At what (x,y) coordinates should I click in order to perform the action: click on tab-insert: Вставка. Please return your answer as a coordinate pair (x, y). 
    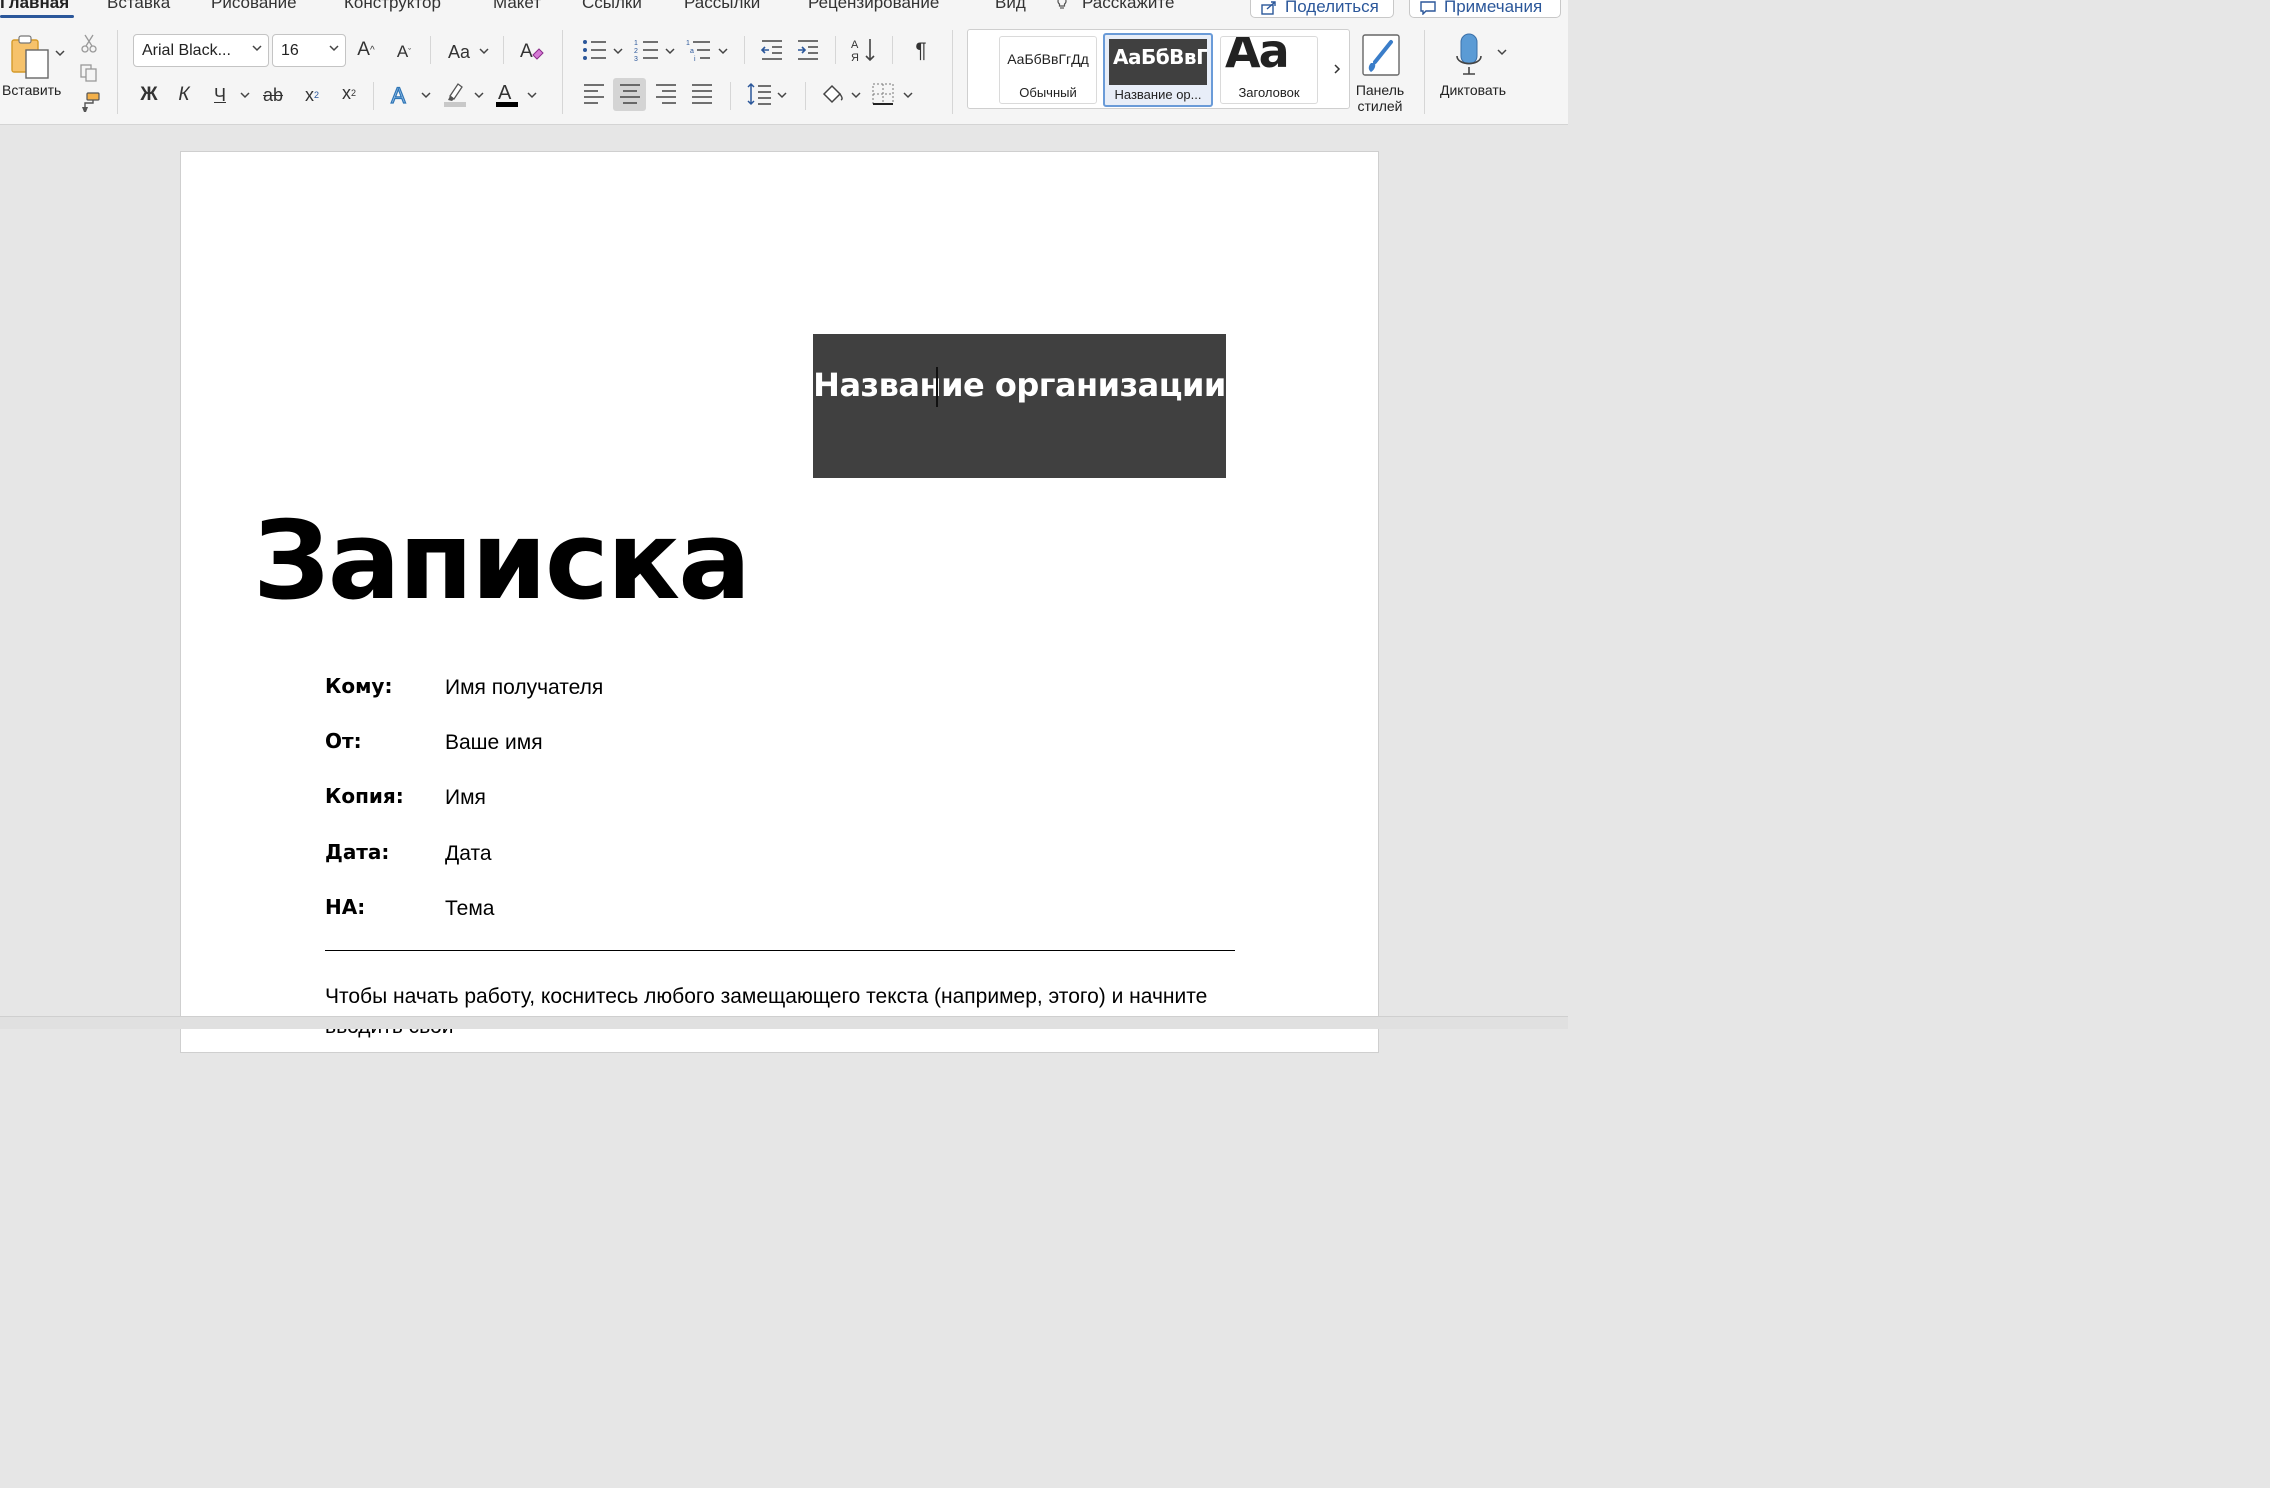
    Looking at the image, I should click on (138, 6).